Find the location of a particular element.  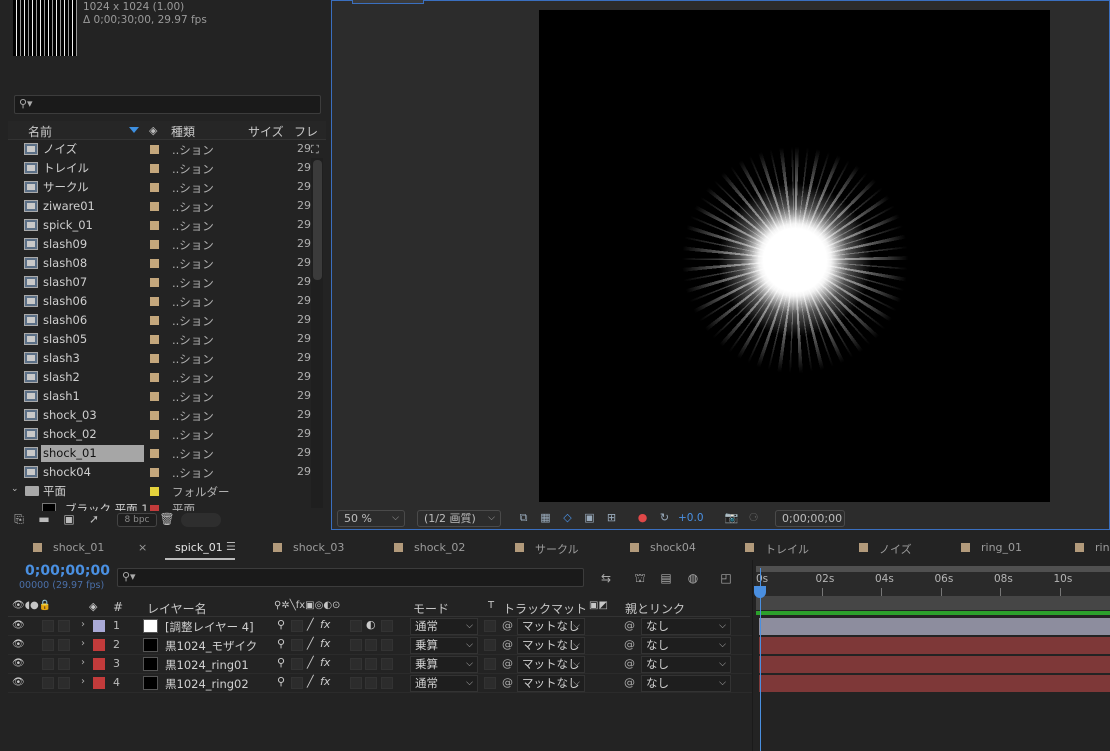

exposure-value: +0.0 is located at coordinates (691, 518).